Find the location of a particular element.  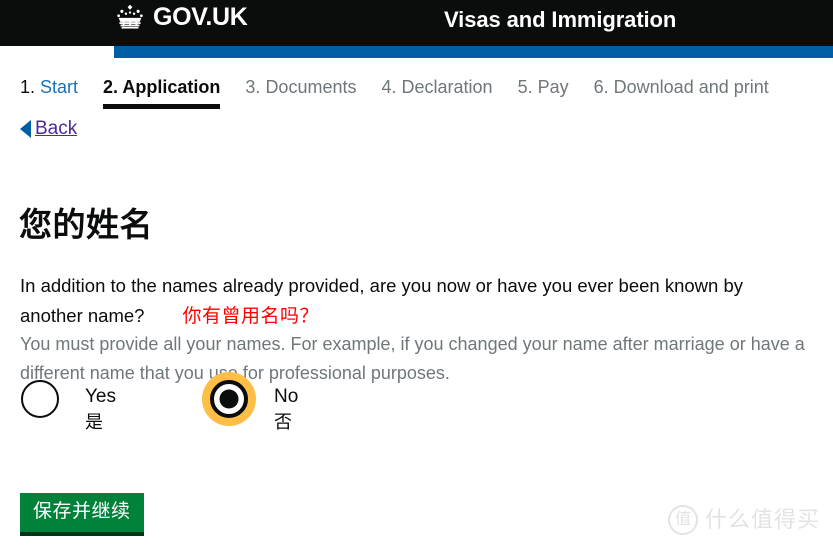

page-title: 您的姓名 is located at coordinates (86, 225).